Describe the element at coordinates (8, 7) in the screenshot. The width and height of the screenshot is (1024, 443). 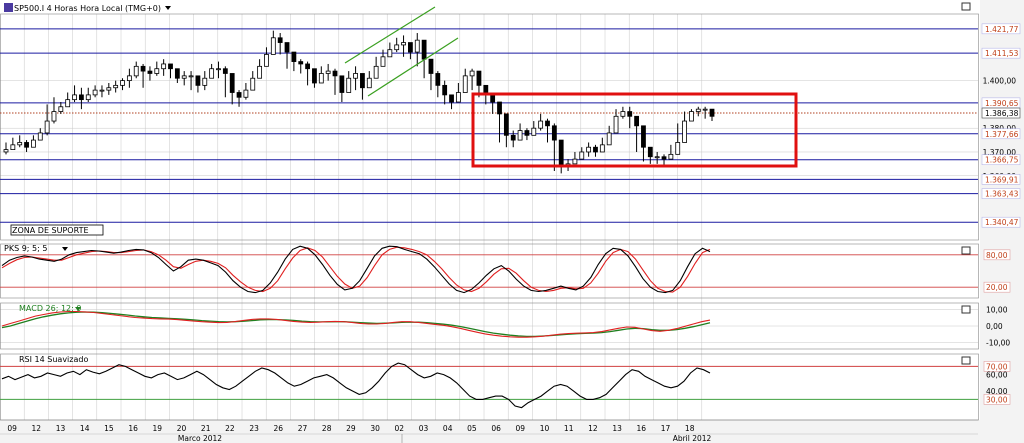
I see `chart-icon` at that location.